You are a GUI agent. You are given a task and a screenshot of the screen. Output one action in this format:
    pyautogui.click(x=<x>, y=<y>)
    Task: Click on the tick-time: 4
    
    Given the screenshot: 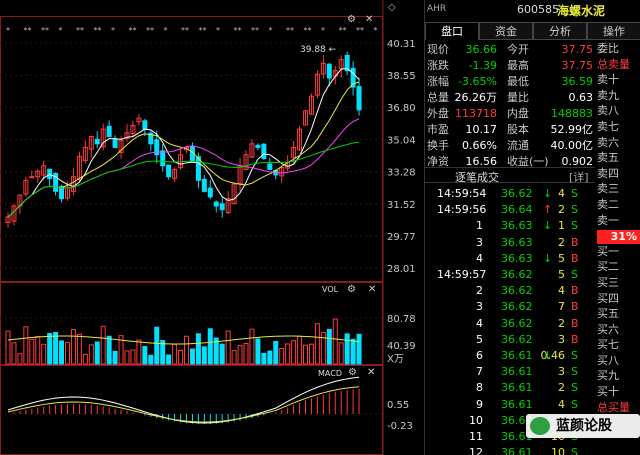 What is the action you would take?
    pyautogui.click(x=479, y=258)
    